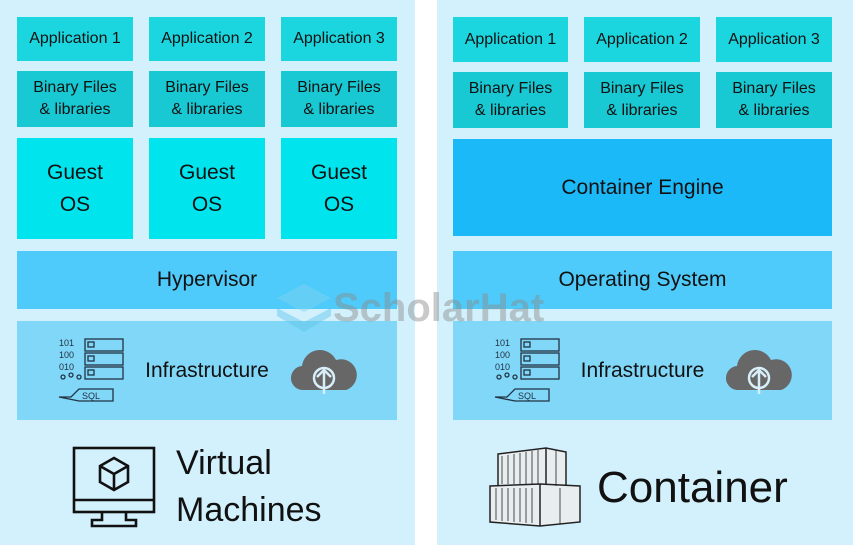 Image resolution: width=853 pixels, height=545 pixels. What do you see at coordinates (642, 39) in the screenshot?
I see `container-app-2: Application 2` at bounding box center [642, 39].